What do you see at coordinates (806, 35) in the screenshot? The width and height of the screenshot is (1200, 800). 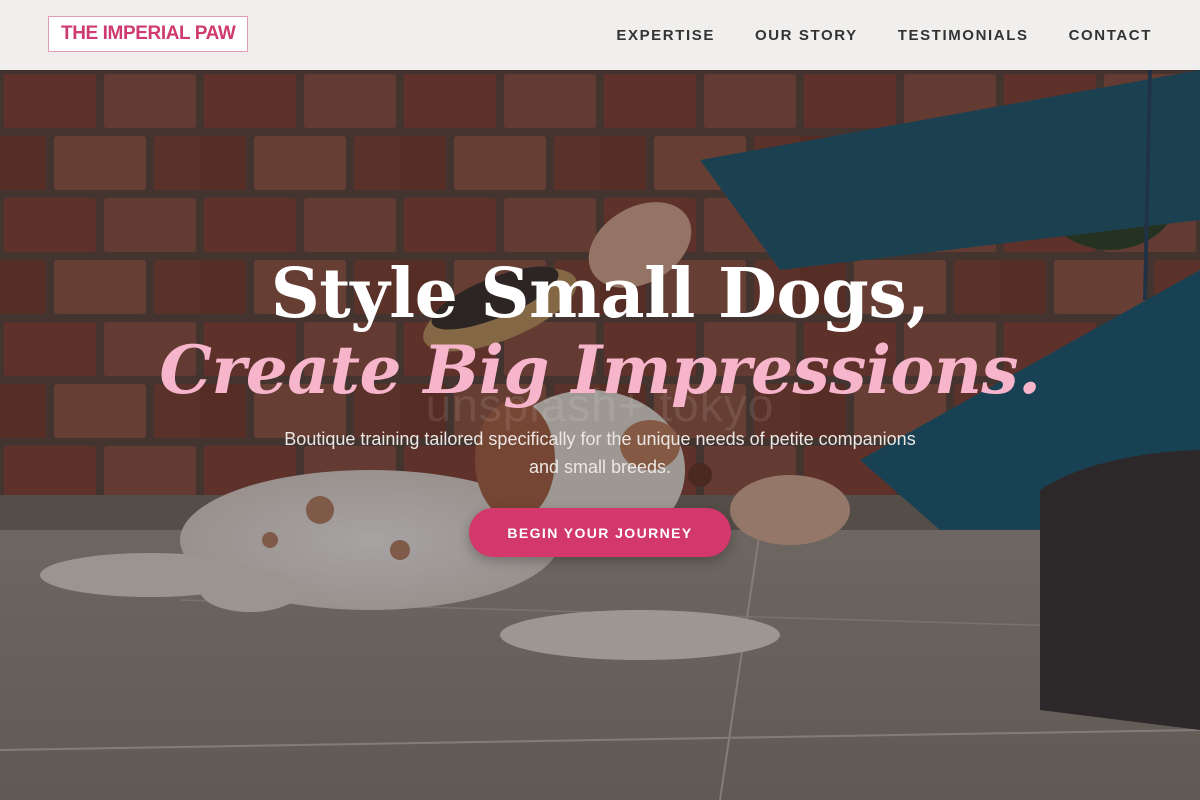 I see `nav-link-our-story: OUR STORY` at bounding box center [806, 35].